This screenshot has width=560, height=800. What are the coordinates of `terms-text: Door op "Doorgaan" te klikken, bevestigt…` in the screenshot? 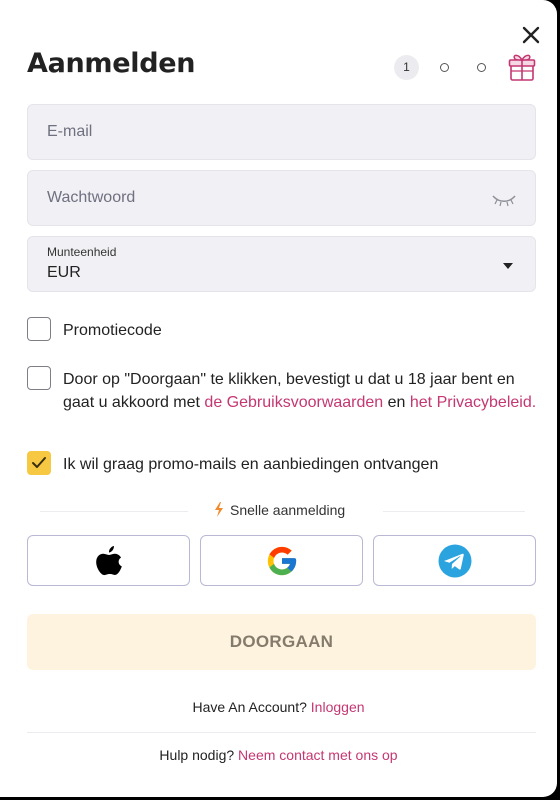 It's located at (303, 391).